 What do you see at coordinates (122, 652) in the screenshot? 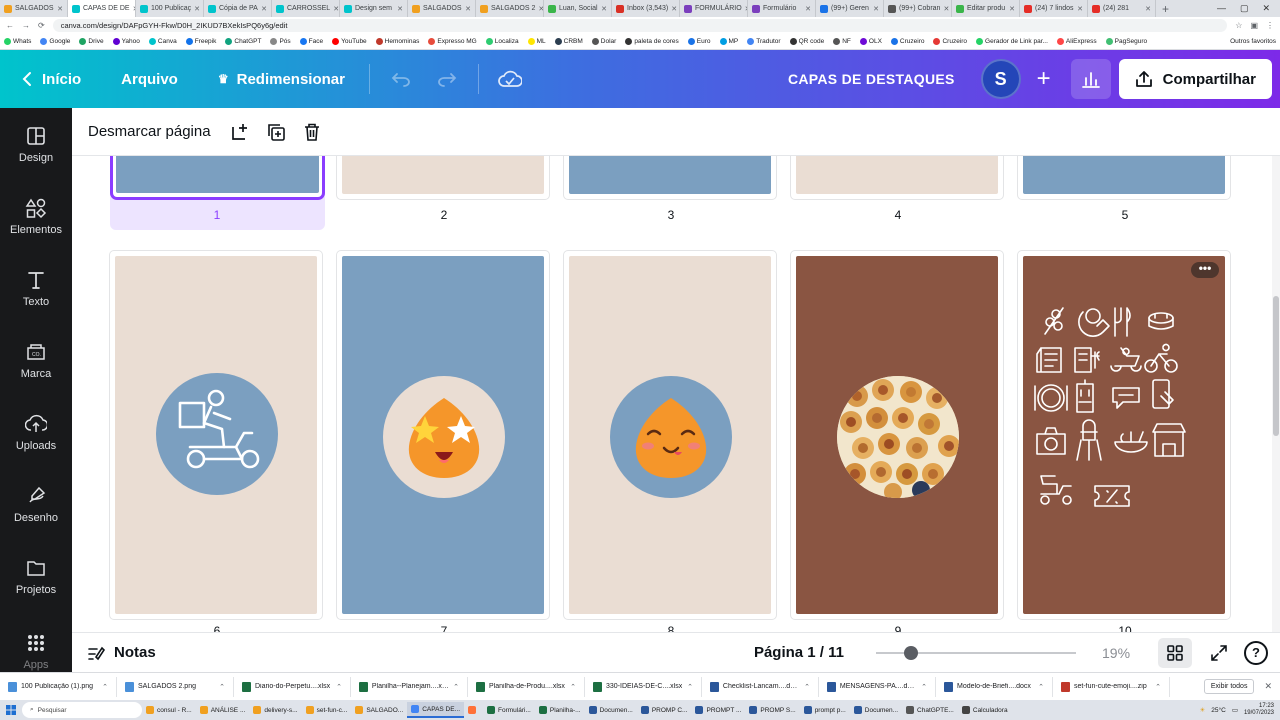
I see `notes-button: Notas` at bounding box center [122, 652].